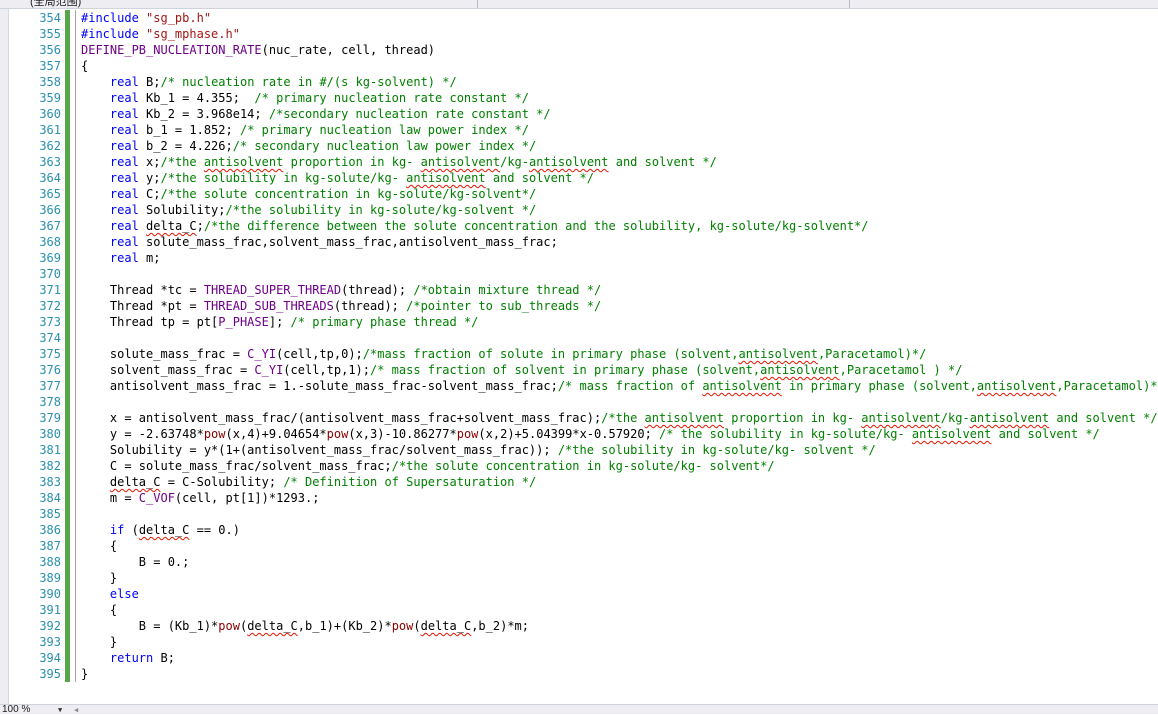  Describe the element at coordinates (283, 178) in the screenshot. I see `code-token: /*the solubility in kg-solute/kg-` at that location.